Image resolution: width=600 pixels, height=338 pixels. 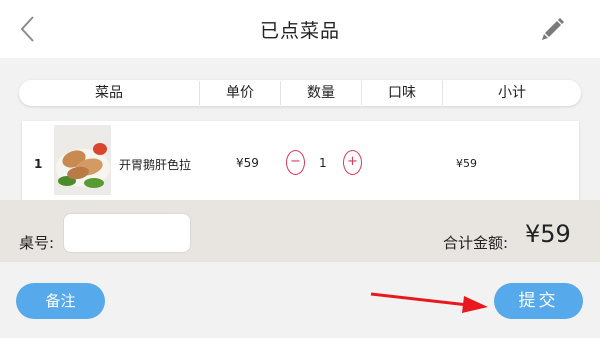 What do you see at coordinates (60, 301) in the screenshot?
I see `note-button: 备注` at bounding box center [60, 301].